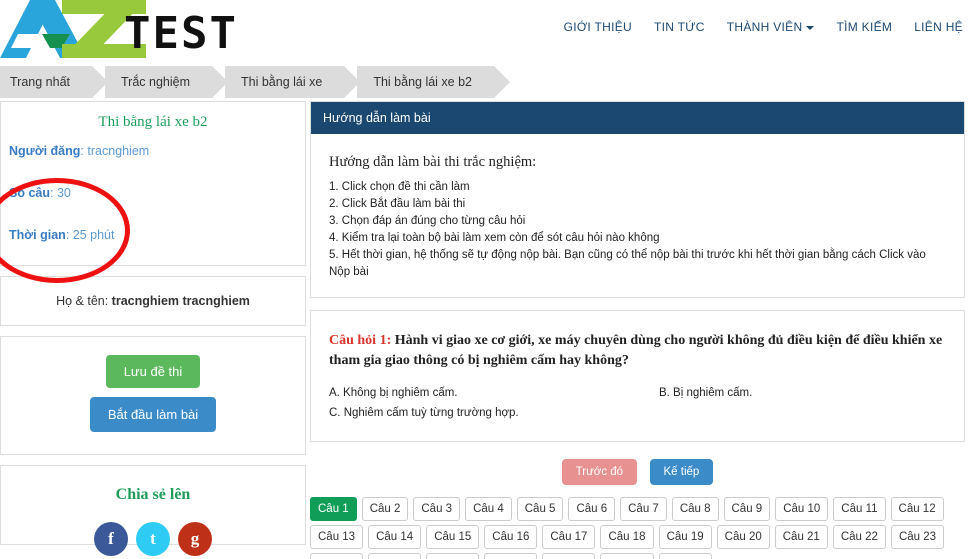 The height and width of the screenshot is (559, 971). Describe the element at coordinates (153, 510) in the screenshot. I see `share-panel: Chia sẻ lên f t g` at that location.